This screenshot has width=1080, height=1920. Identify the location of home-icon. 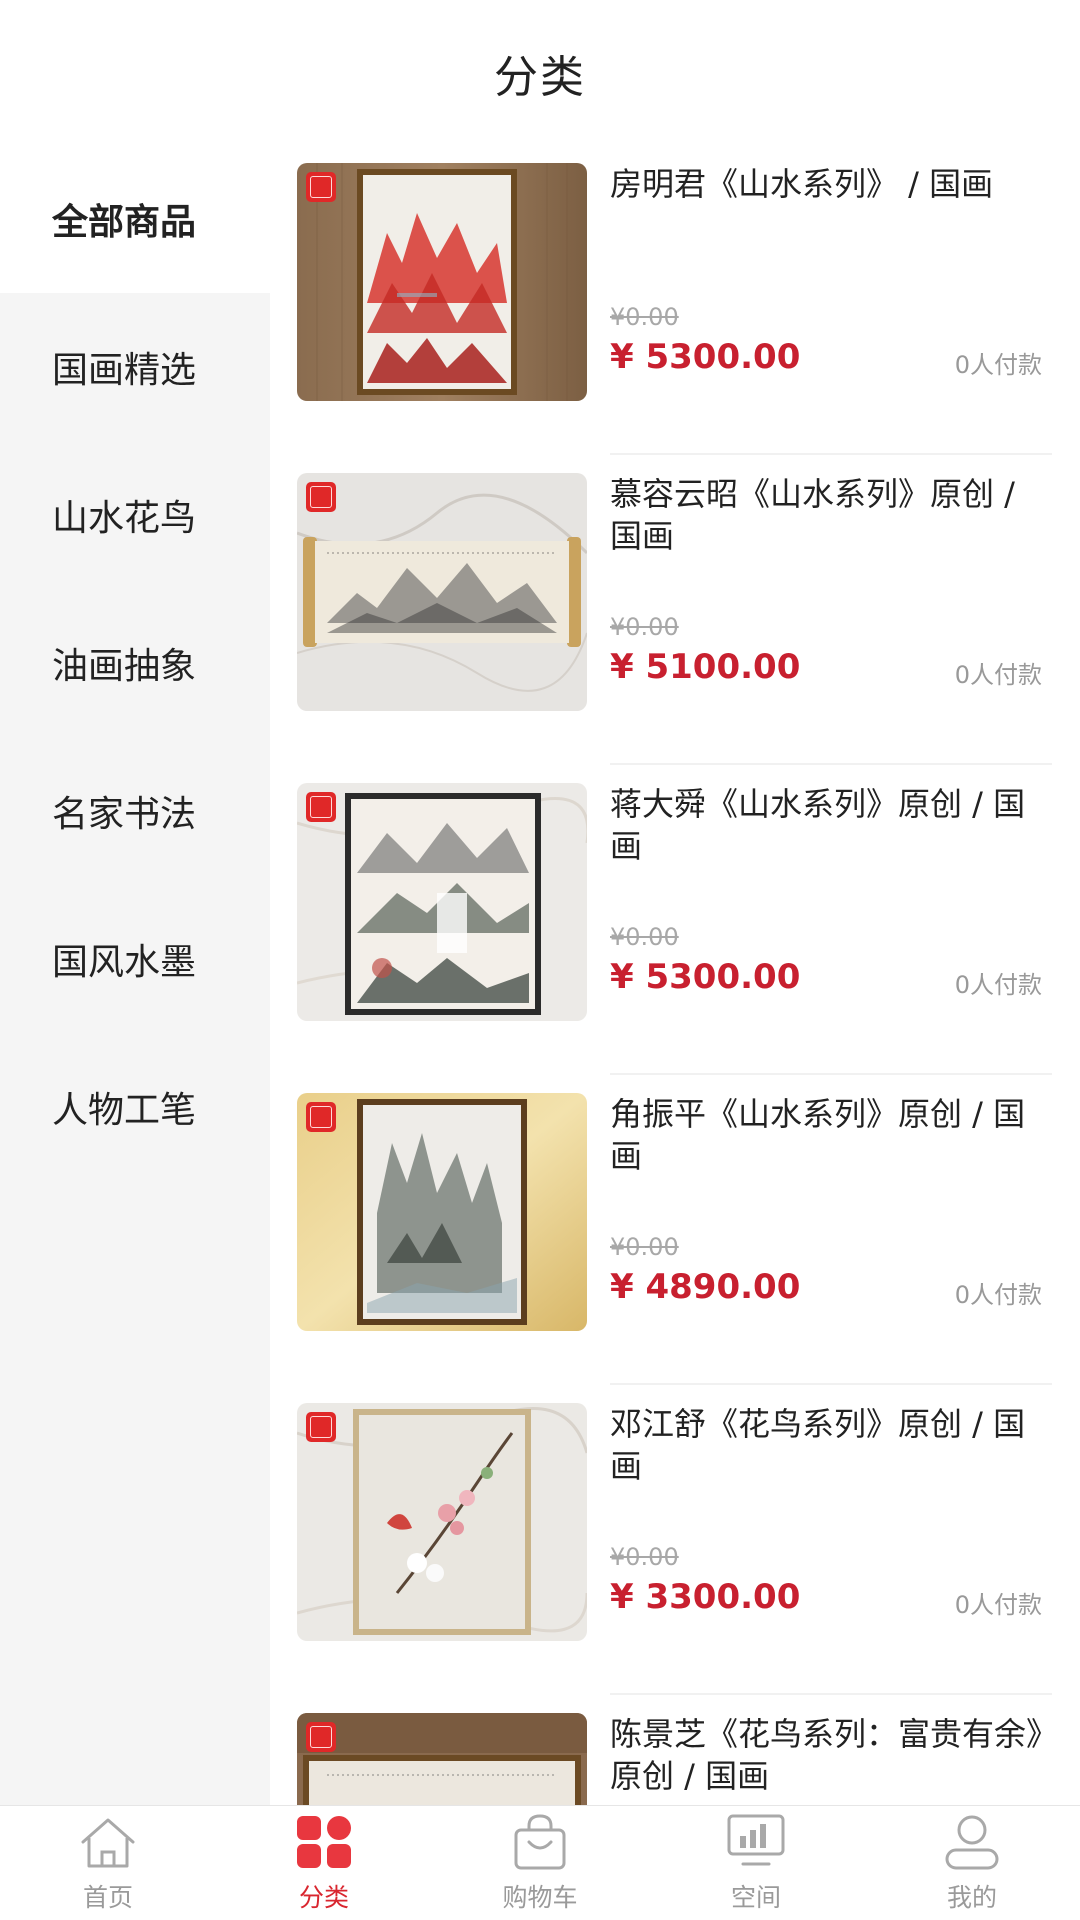
(108, 1843).